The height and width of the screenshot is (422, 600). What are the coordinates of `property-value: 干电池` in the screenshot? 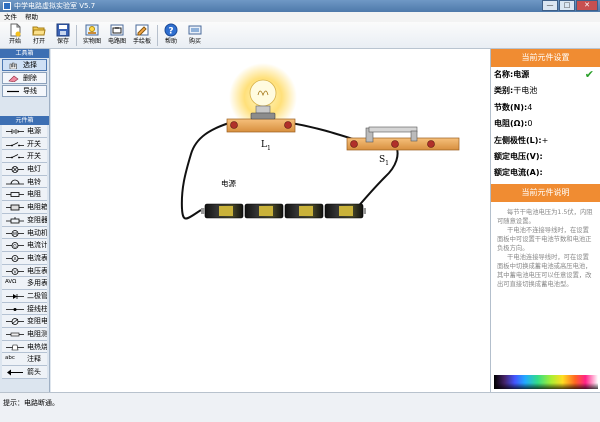 It's located at (525, 91).